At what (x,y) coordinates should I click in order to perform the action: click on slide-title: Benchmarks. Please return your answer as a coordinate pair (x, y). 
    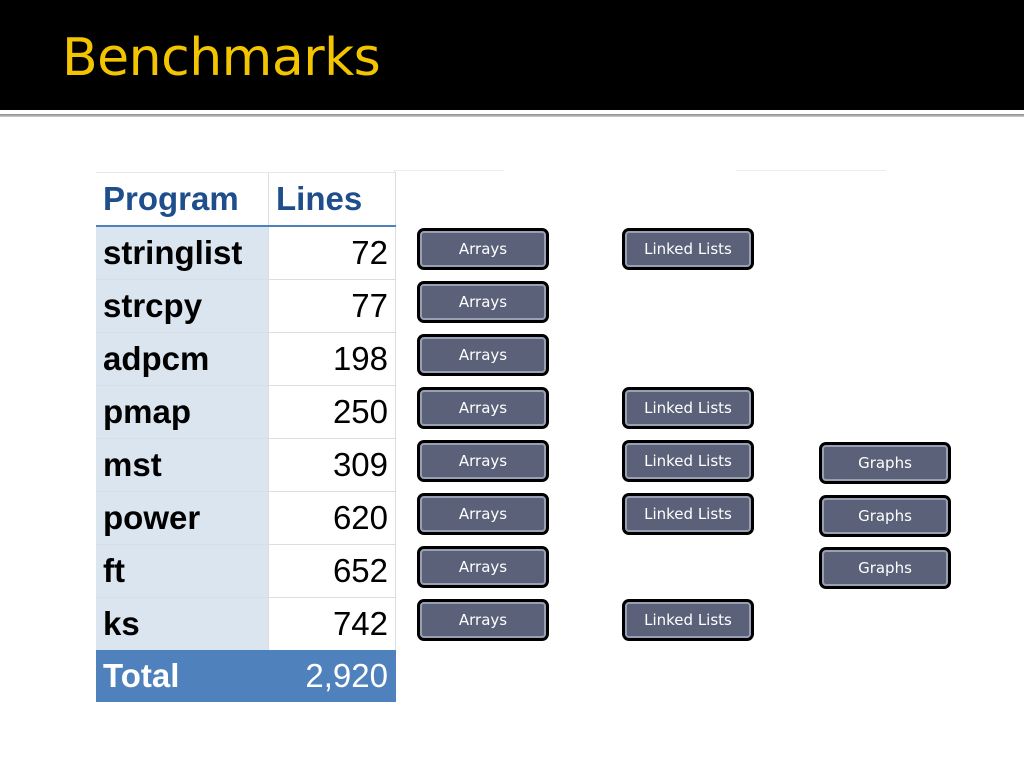
    Looking at the image, I should click on (221, 58).